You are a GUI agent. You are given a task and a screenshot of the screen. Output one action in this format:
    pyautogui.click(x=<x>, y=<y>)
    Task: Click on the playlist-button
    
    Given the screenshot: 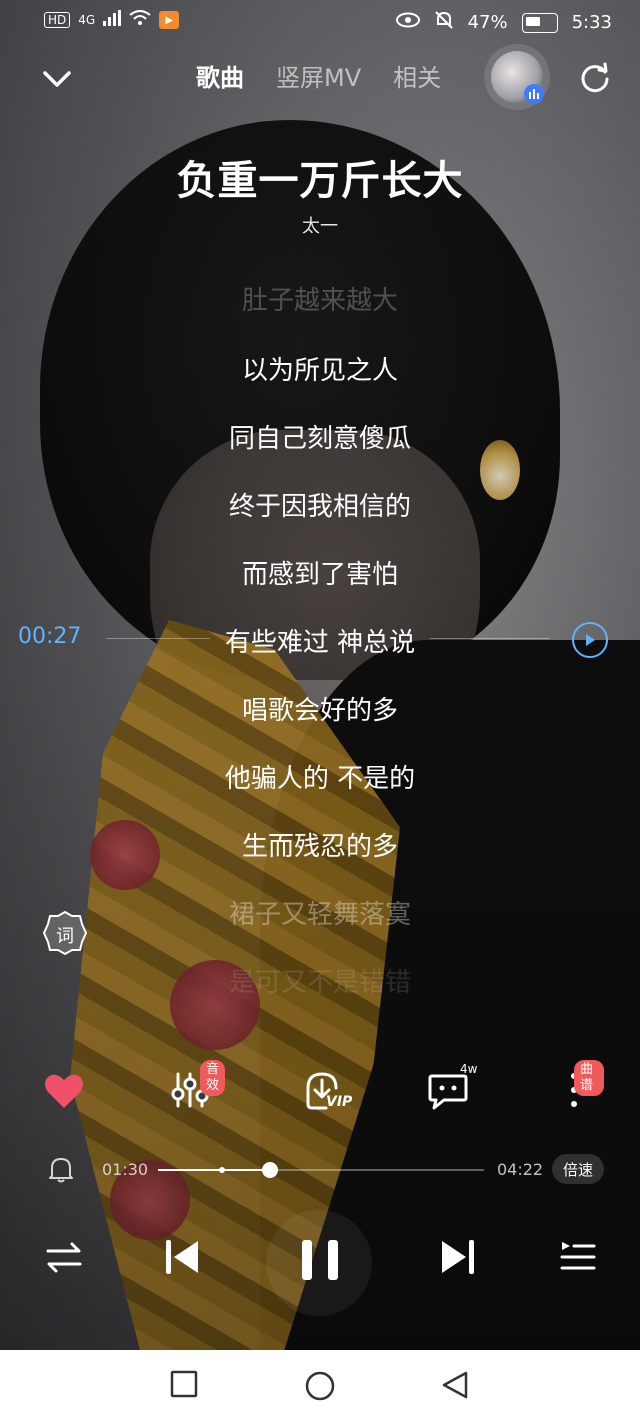 What is the action you would take?
    pyautogui.click(x=578, y=1259)
    